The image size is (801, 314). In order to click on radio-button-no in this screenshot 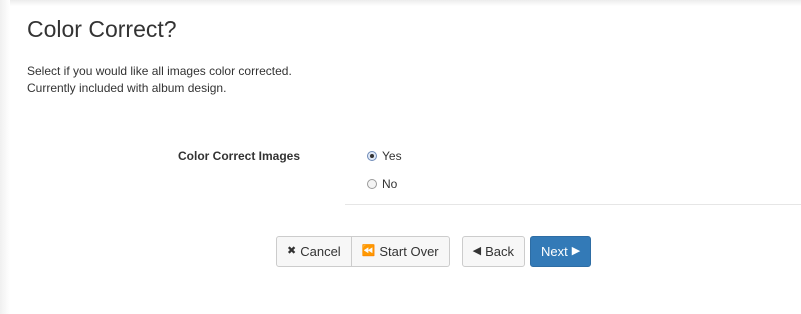, I will do `click(372, 184)`.